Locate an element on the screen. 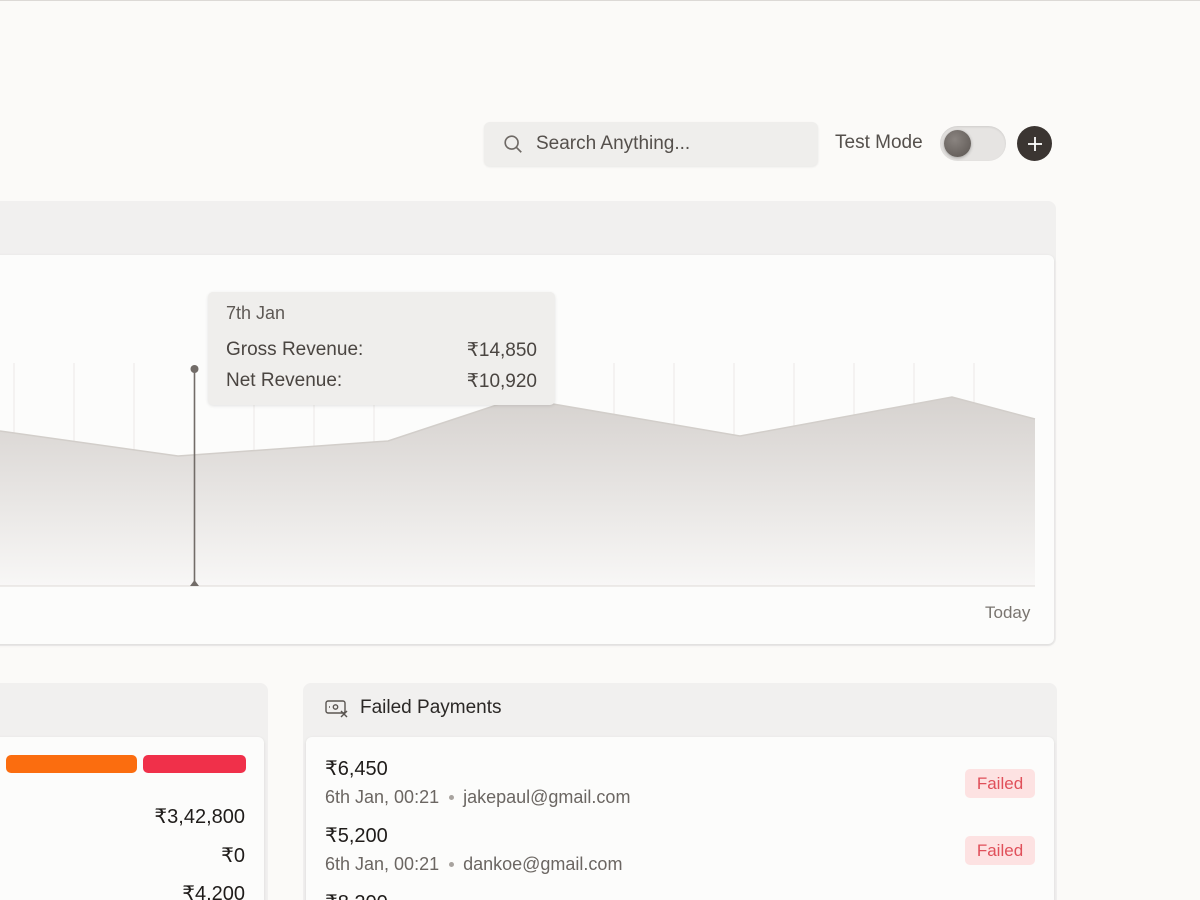 This screenshot has height=900, width=1200. summary-value: ₹4,200 is located at coordinates (213, 891).